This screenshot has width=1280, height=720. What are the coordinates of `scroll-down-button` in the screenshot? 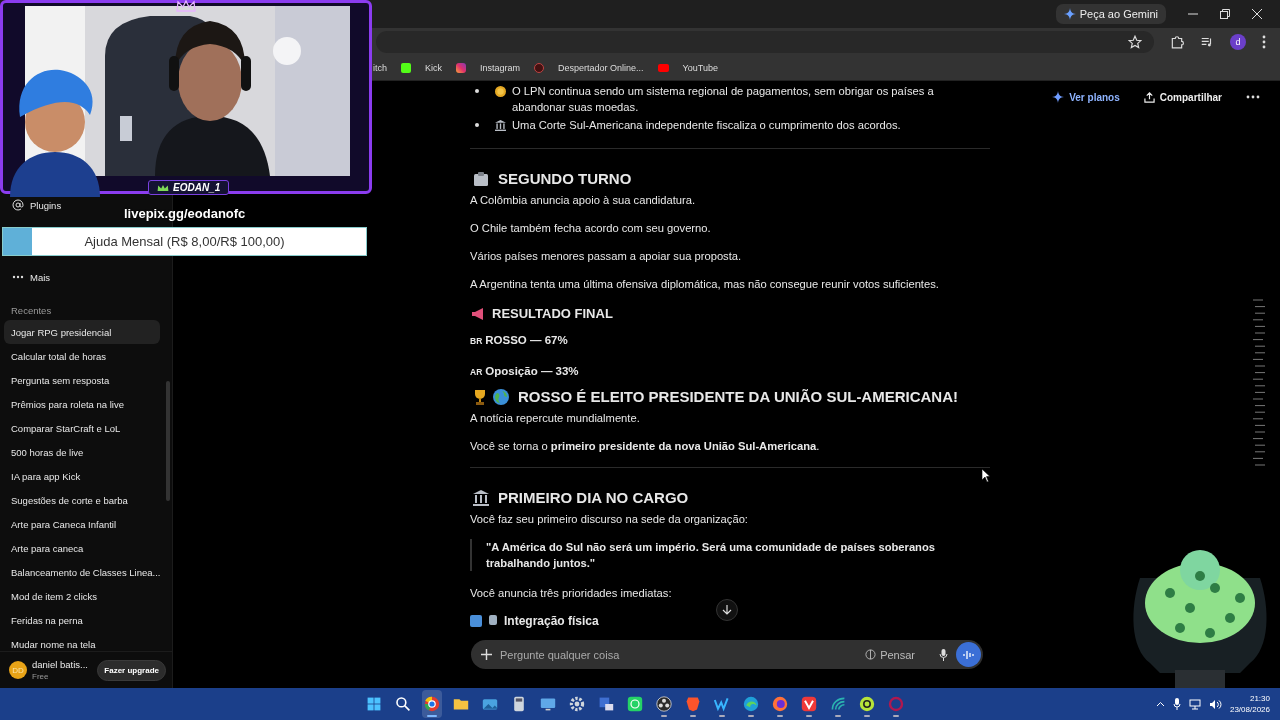 It's located at (727, 610).